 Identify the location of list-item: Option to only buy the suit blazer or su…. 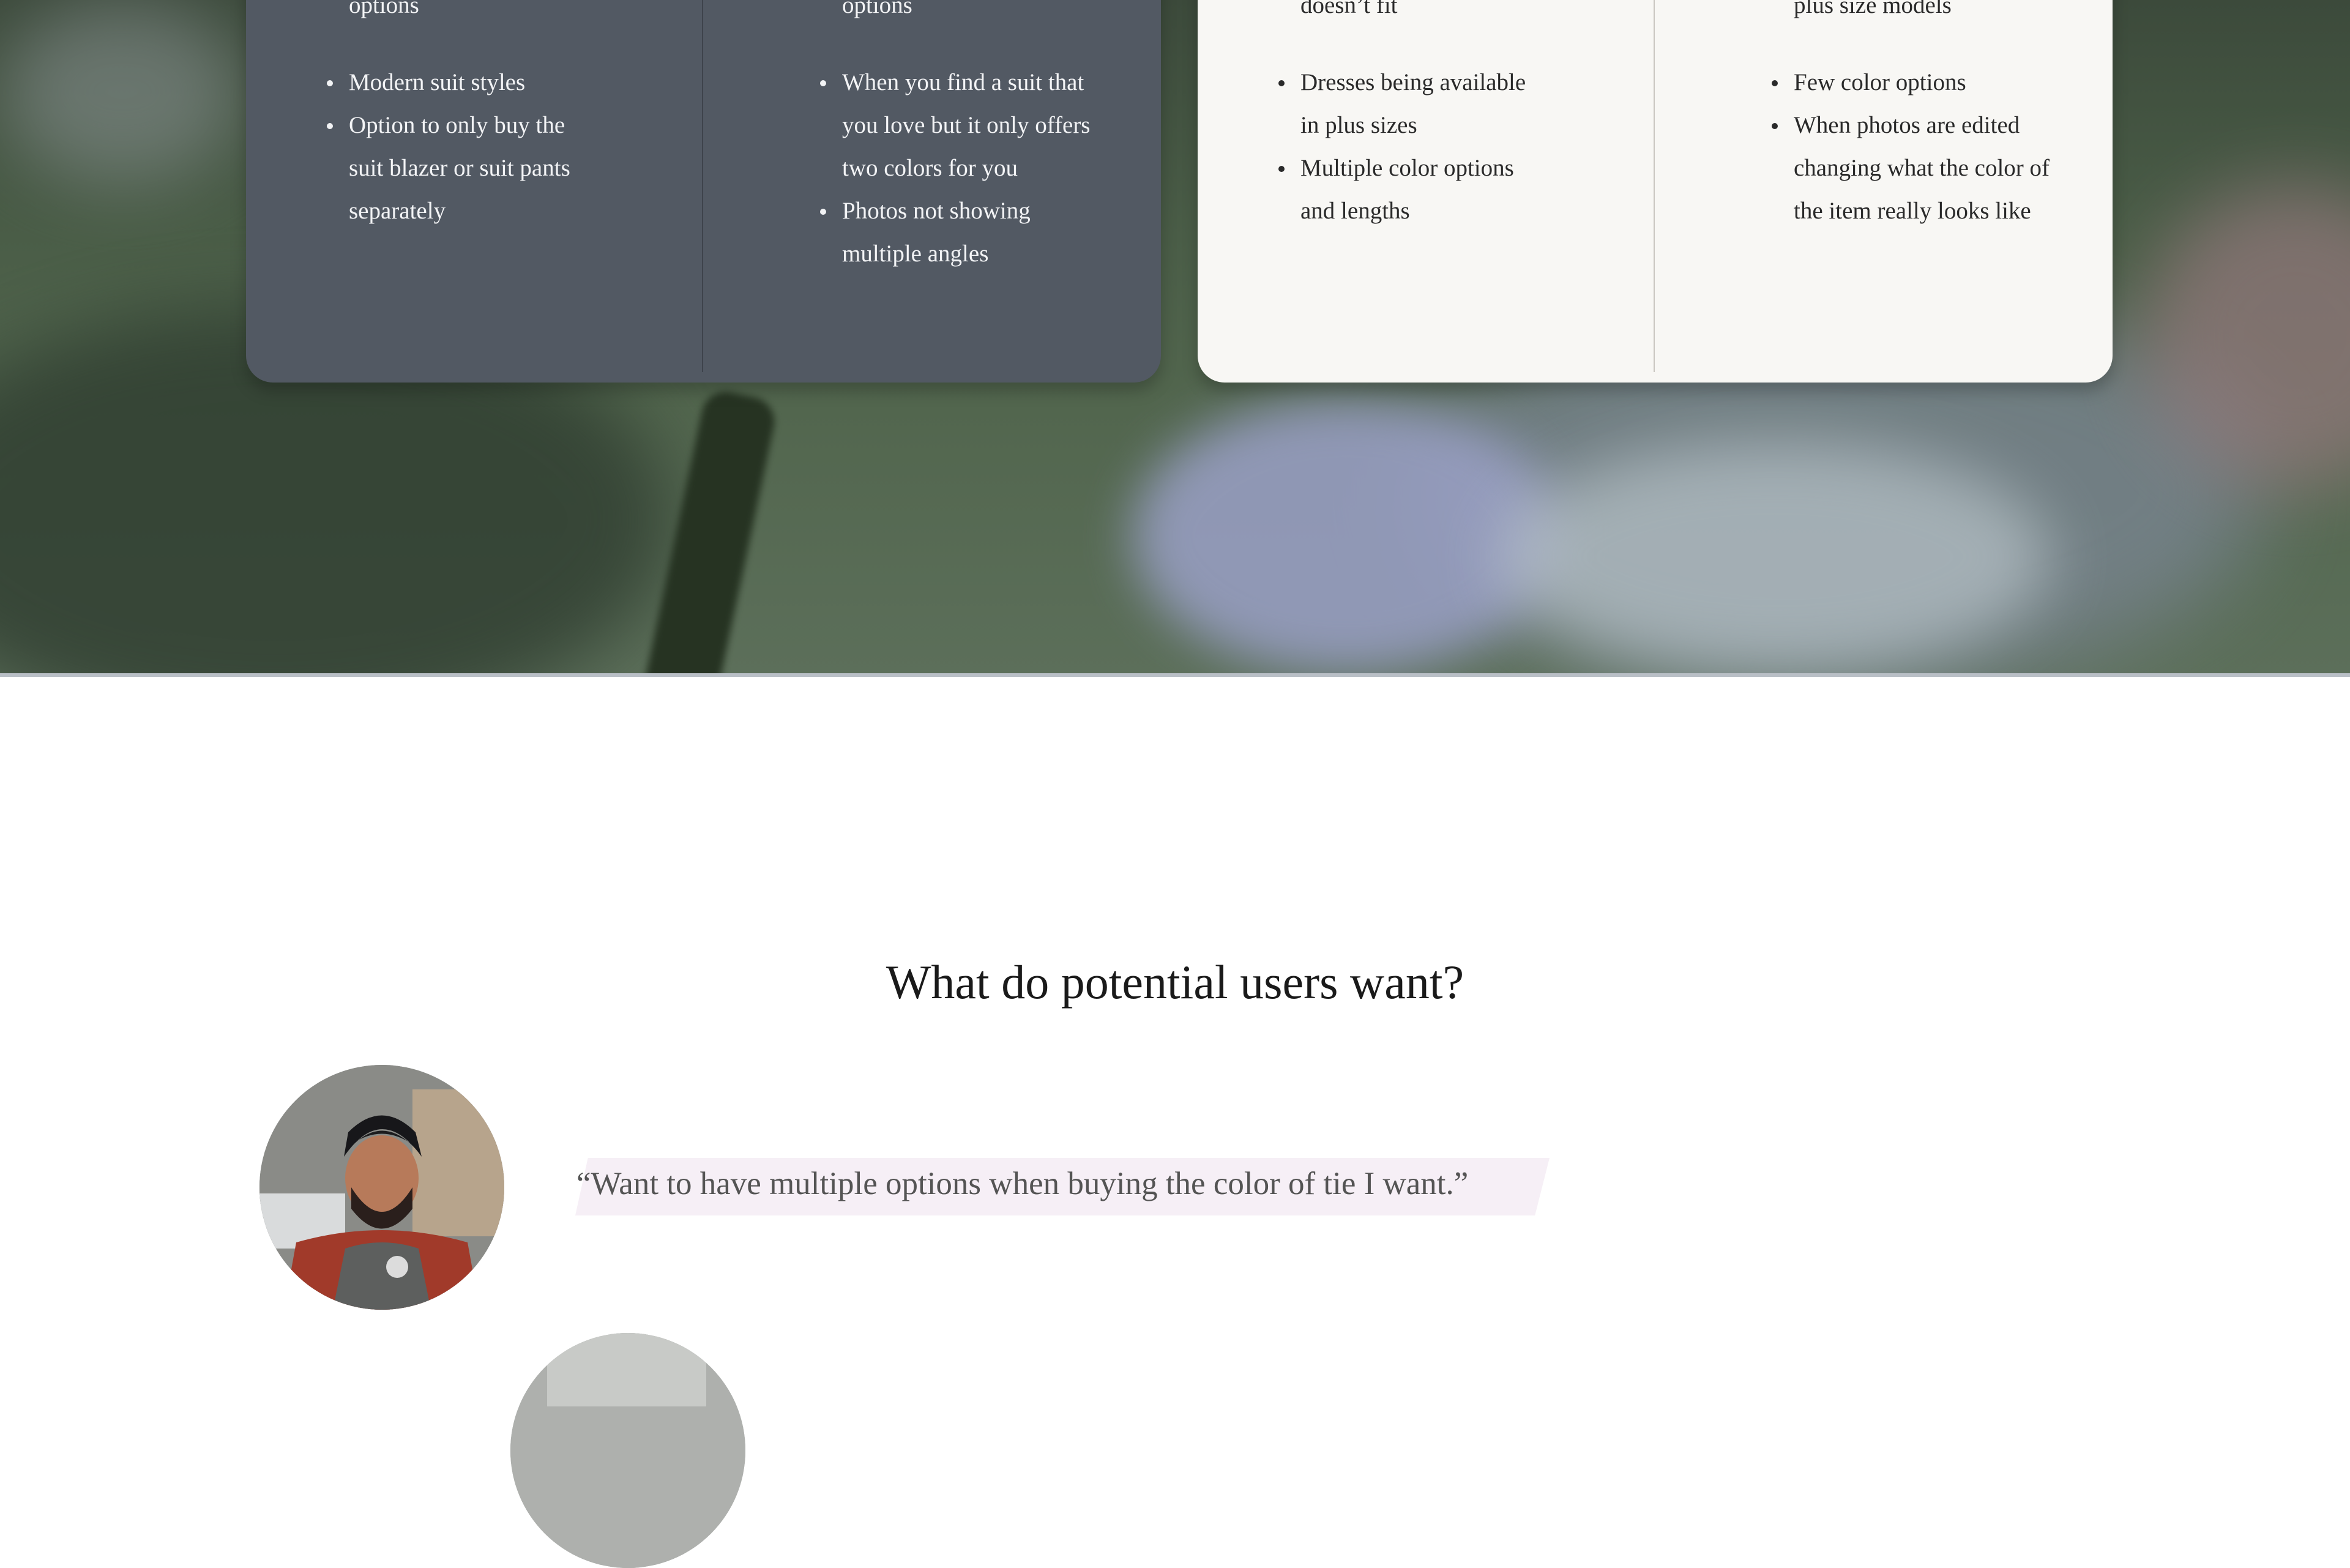
(460, 168).